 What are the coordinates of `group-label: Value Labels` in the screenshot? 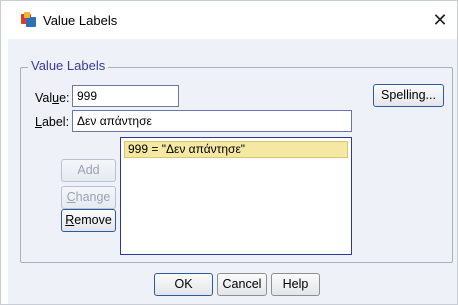 It's located at (68, 65).